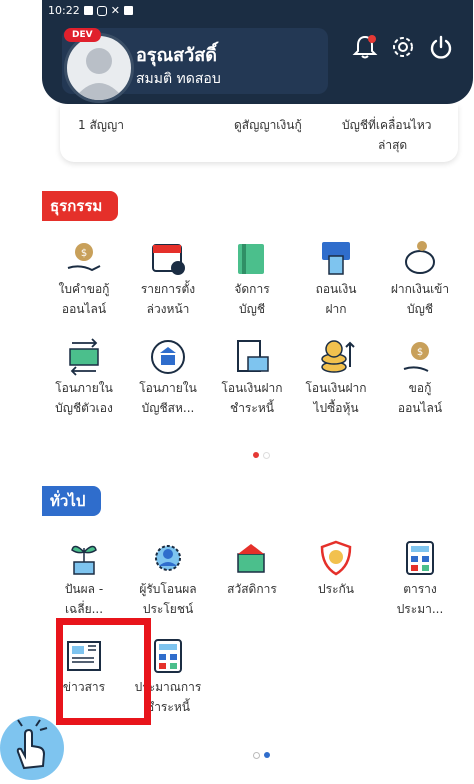  I want to click on debt-calculator-icon, so click(168, 656).